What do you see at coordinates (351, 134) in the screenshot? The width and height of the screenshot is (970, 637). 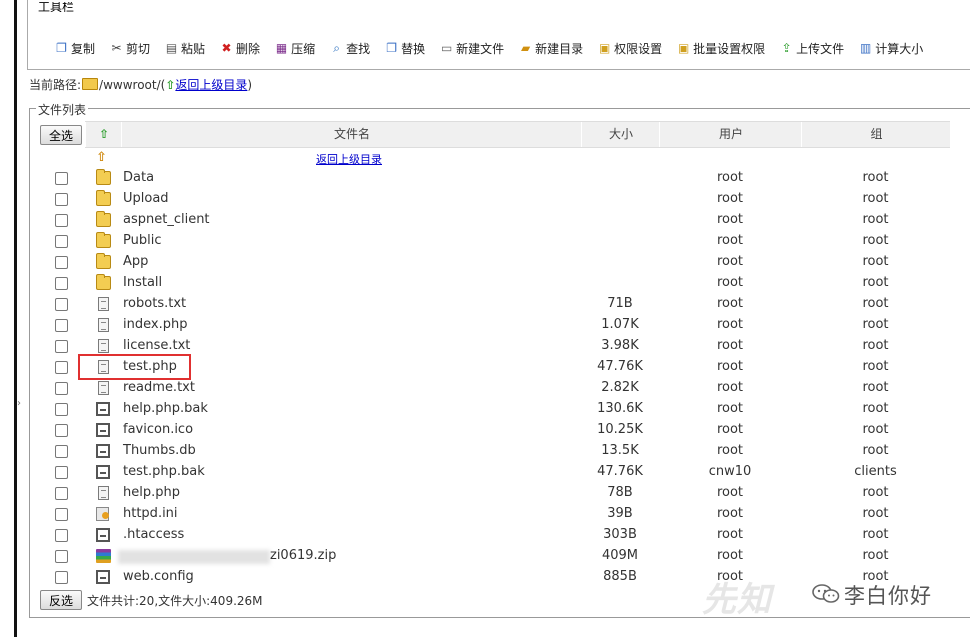 I see `column-header-name: 文件名` at bounding box center [351, 134].